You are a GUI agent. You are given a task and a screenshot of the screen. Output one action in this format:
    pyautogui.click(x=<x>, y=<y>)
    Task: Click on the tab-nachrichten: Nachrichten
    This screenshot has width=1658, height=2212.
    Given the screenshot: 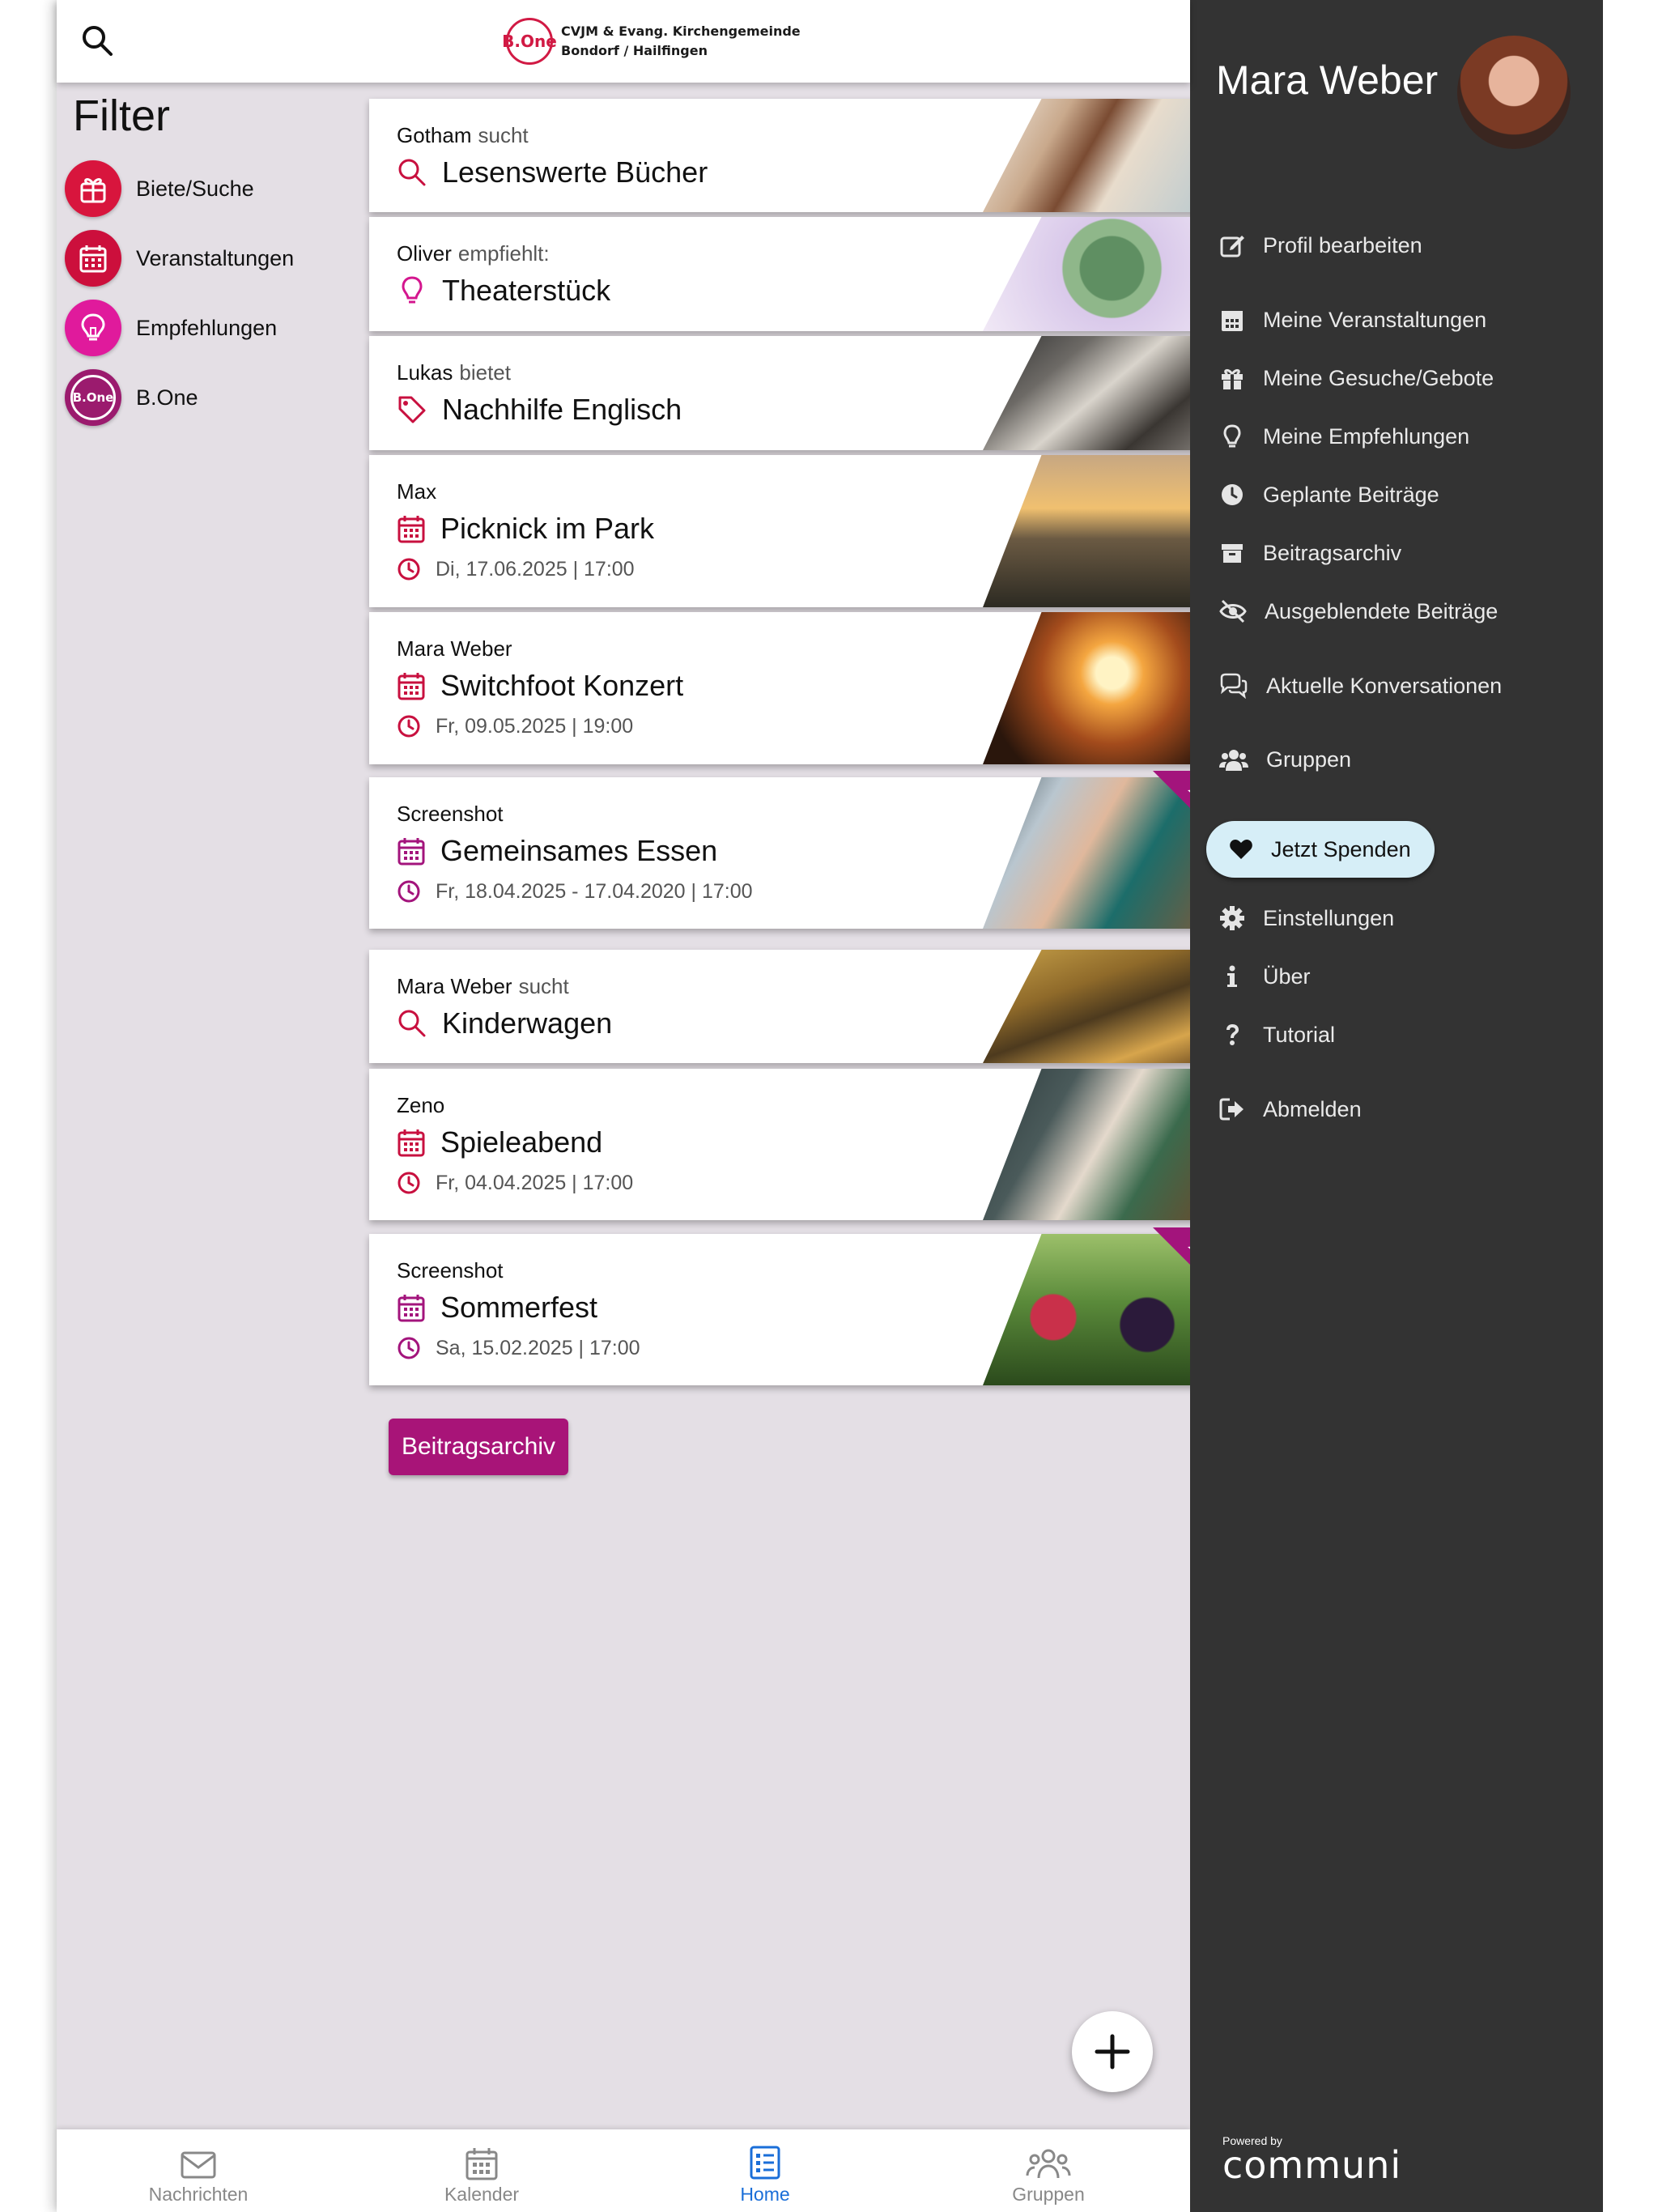 What is the action you would take?
    pyautogui.click(x=198, y=2170)
    